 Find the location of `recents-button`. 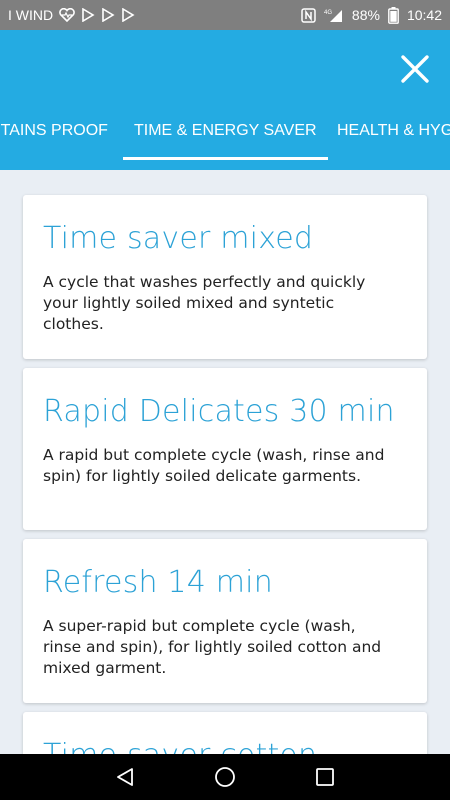

recents-button is located at coordinates (325, 777).